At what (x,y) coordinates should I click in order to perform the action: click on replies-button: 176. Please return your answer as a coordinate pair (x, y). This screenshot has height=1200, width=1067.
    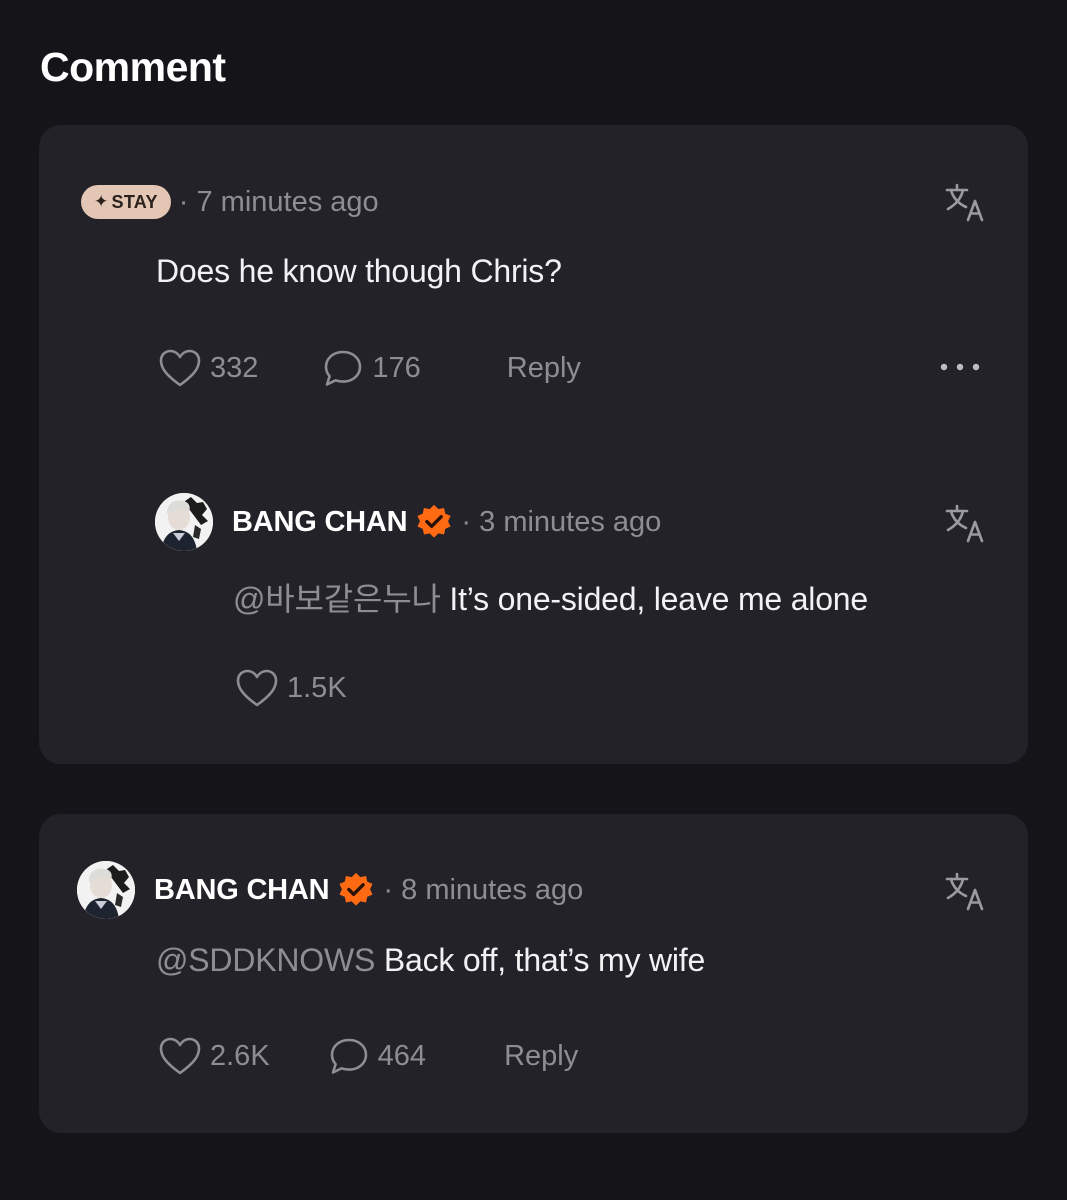
    Looking at the image, I should click on (371, 368).